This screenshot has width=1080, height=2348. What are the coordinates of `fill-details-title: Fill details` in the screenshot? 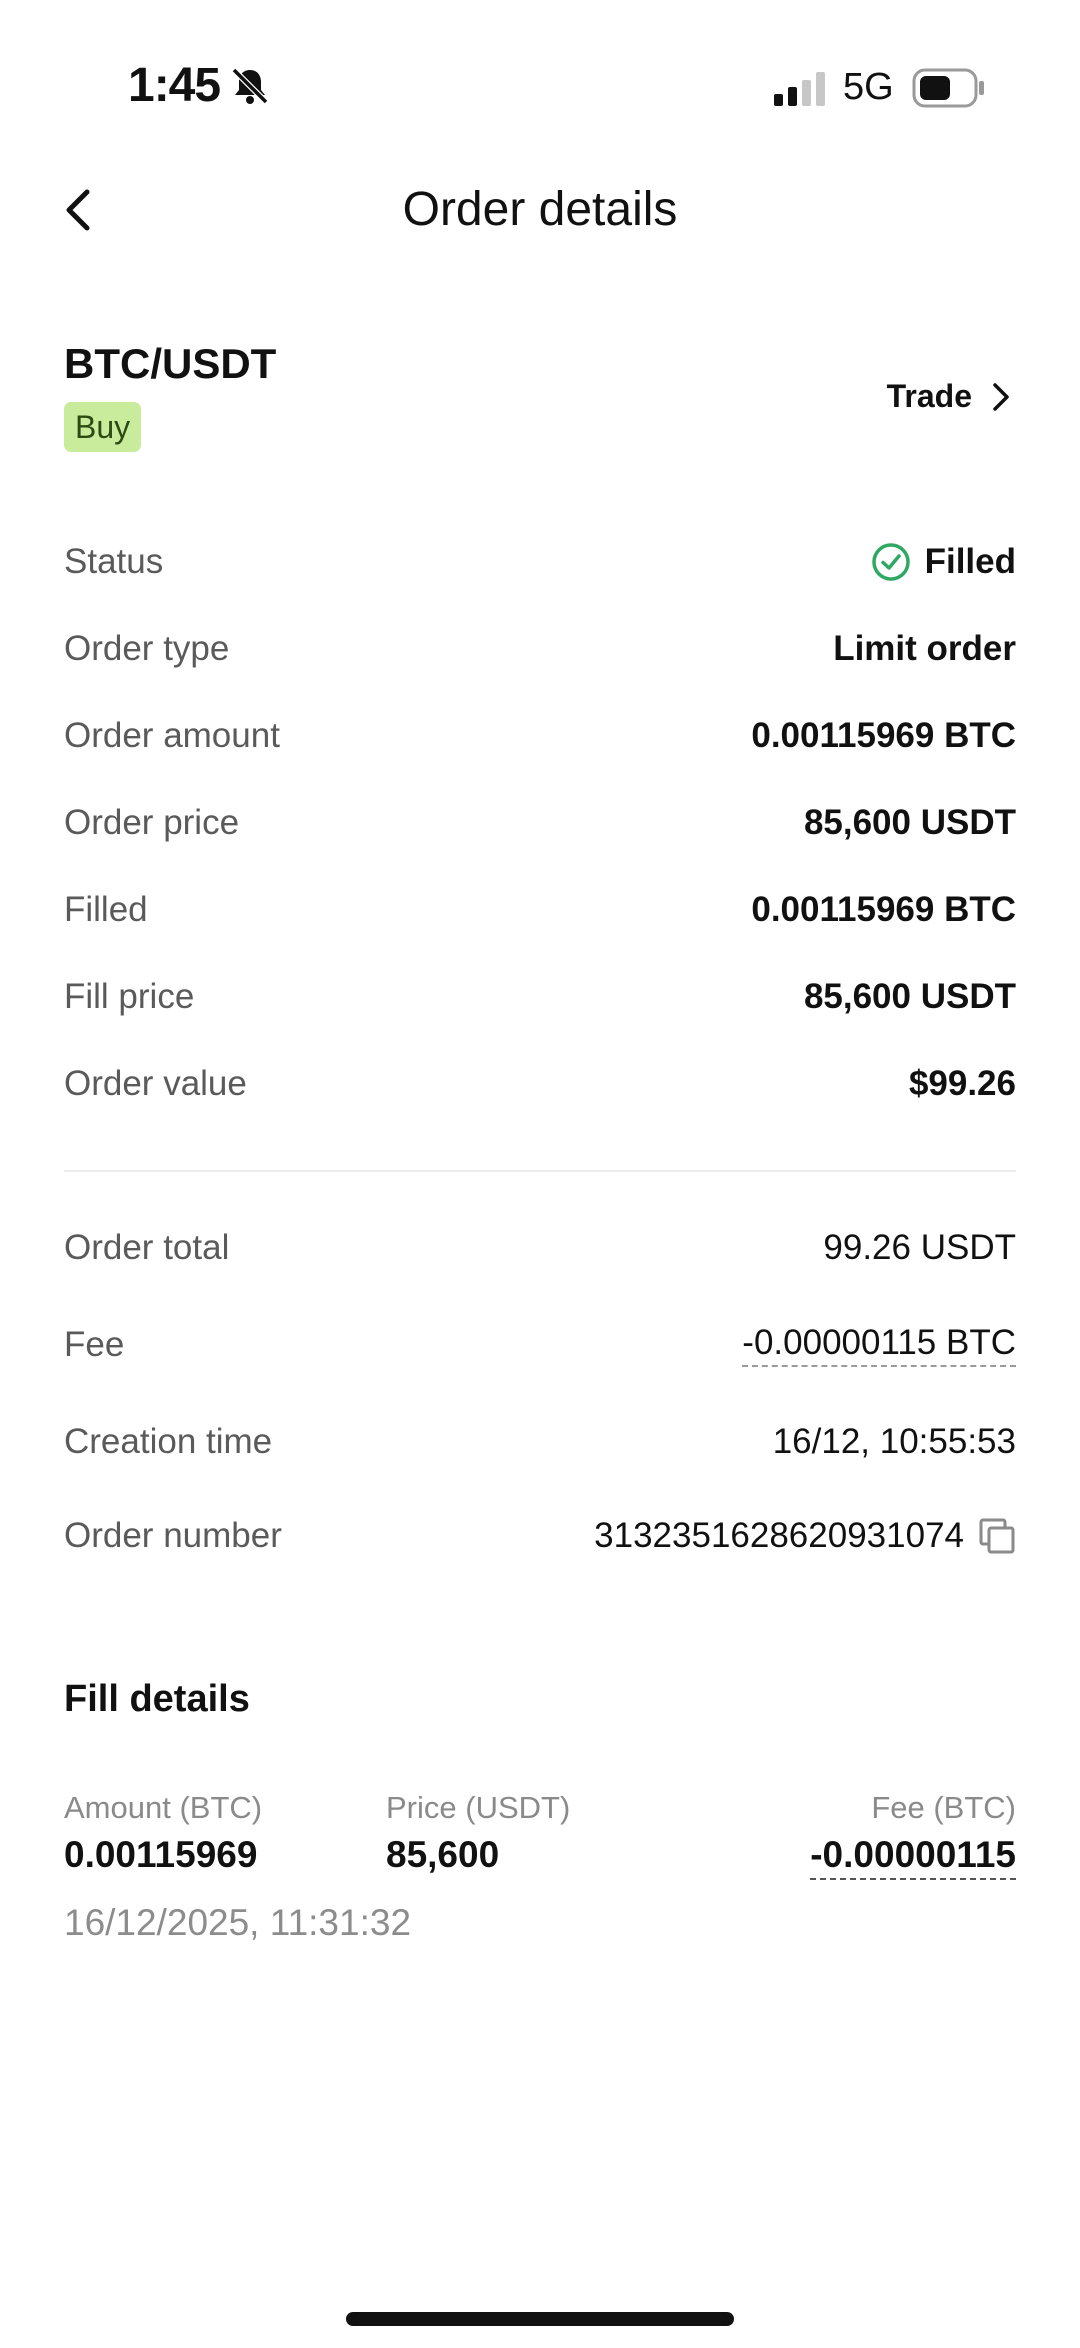 It's located at (157, 1699).